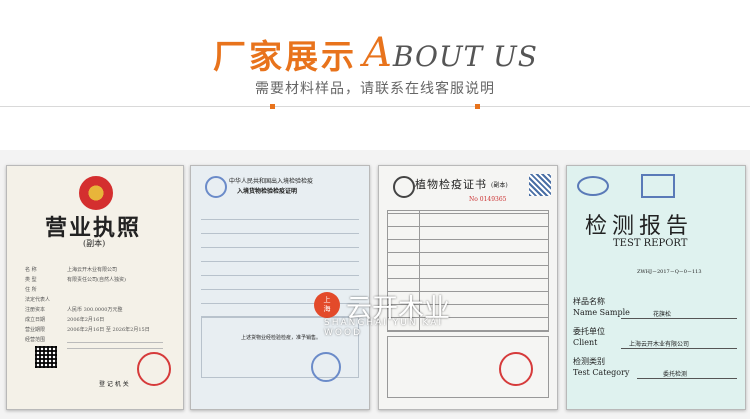  What do you see at coordinates (375, 89) in the screenshot?
I see `subtitle: 需要材料样品，请联系在线客服说明` at bounding box center [375, 89].